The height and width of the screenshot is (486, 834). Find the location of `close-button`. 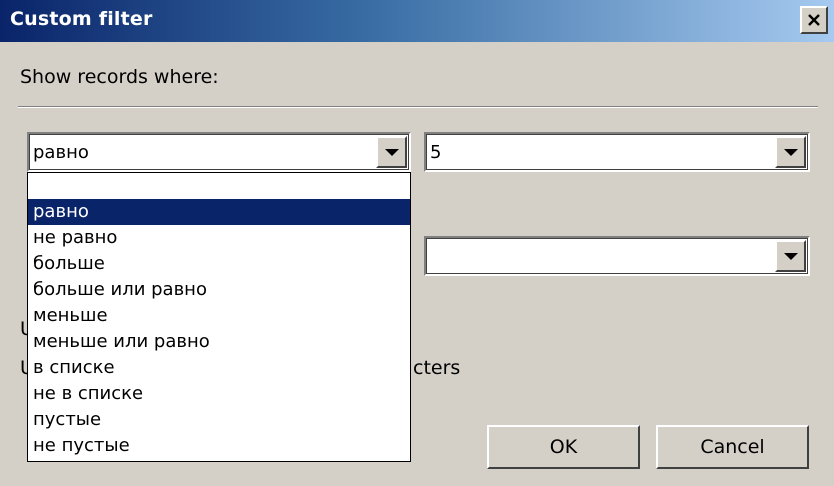

close-button is located at coordinates (814, 20).